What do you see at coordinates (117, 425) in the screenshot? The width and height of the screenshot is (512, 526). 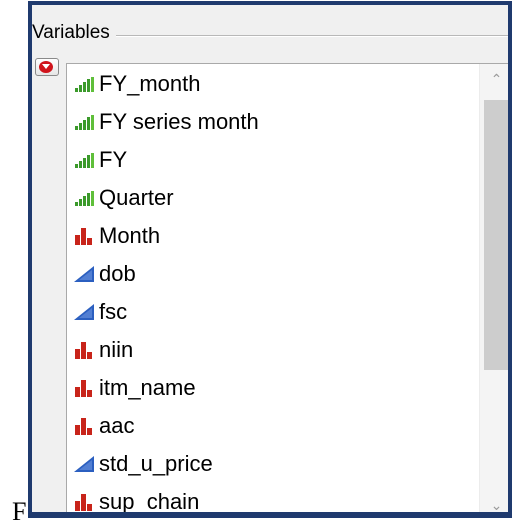 I see `list-item-label: aac` at bounding box center [117, 425].